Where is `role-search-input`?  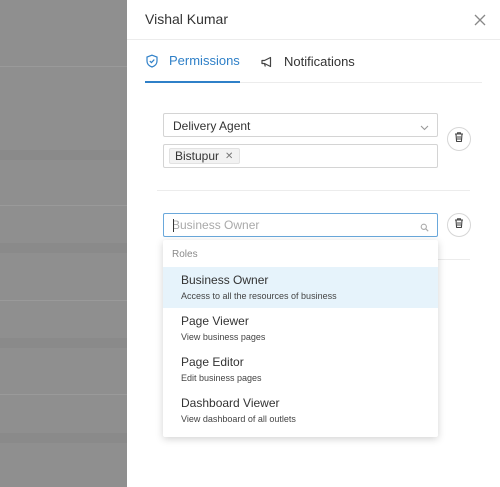 role-search-input is located at coordinates (292, 225).